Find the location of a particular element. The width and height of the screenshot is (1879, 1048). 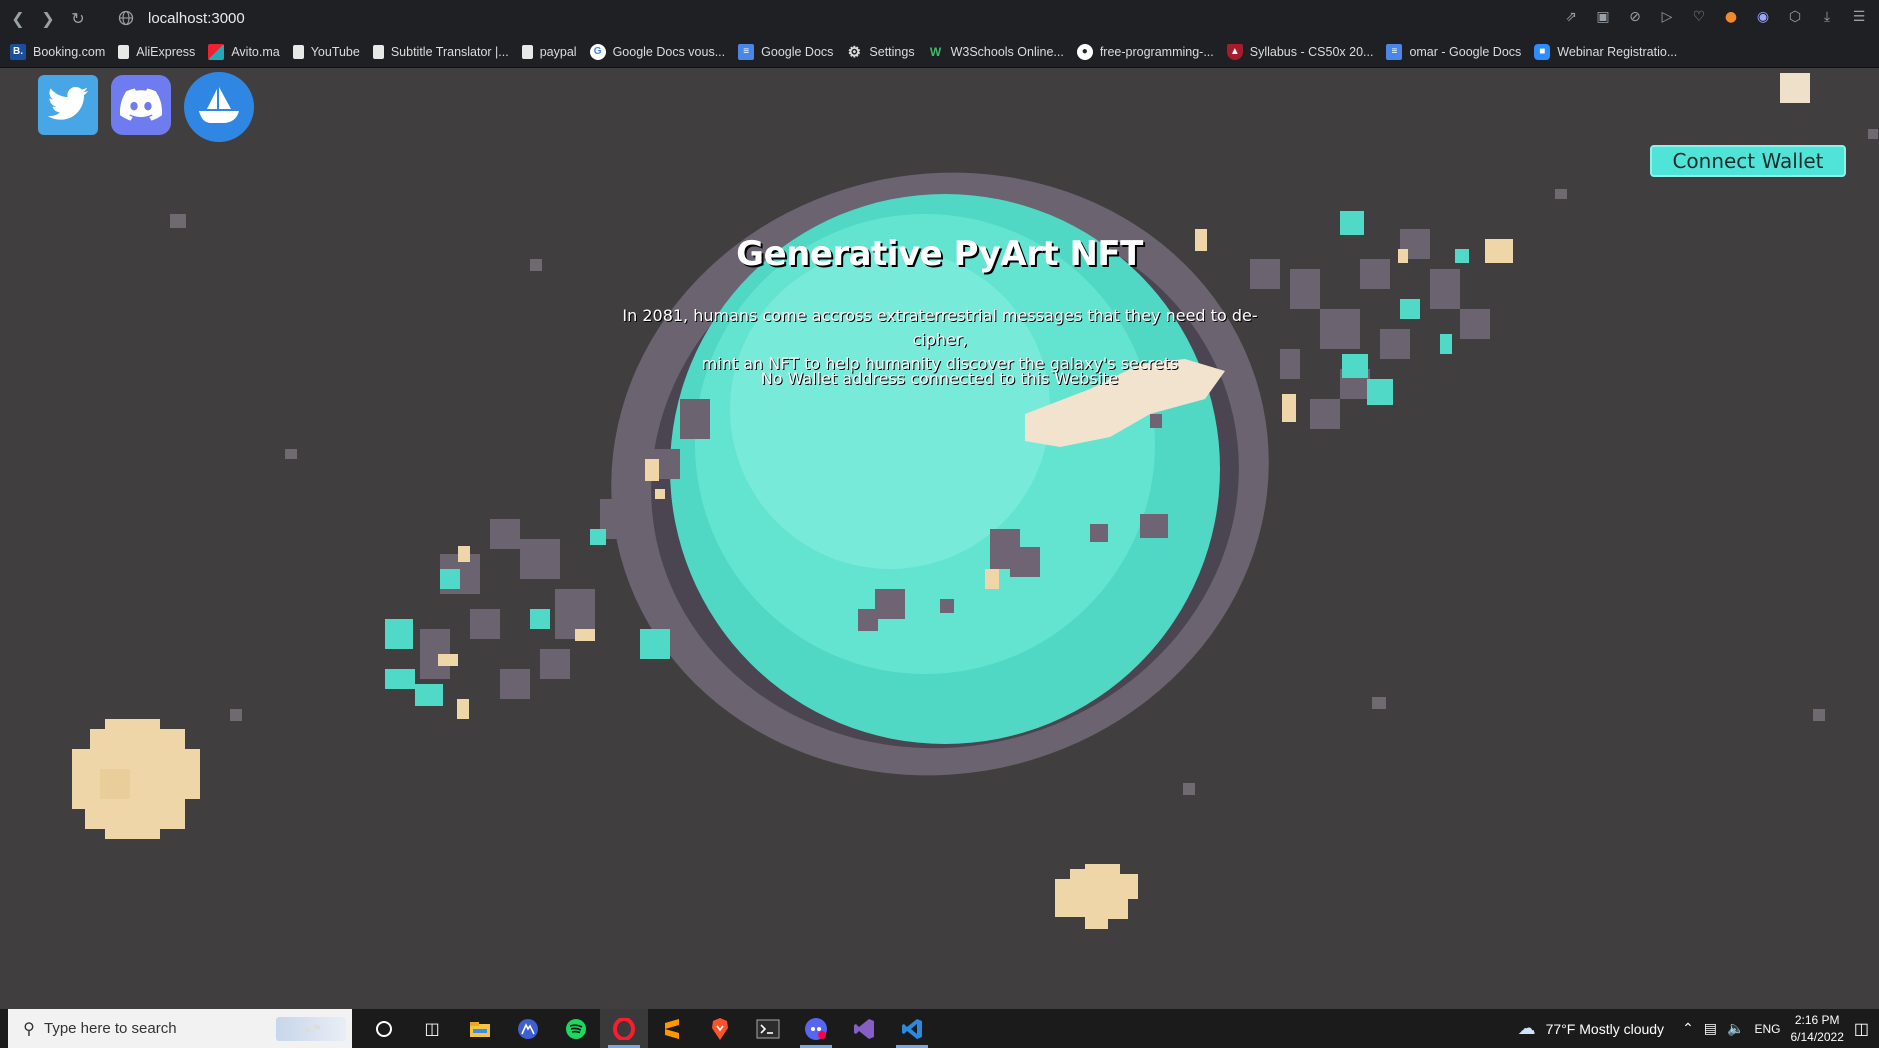

download-icon: ⤓ is located at coordinates (1827, 17).